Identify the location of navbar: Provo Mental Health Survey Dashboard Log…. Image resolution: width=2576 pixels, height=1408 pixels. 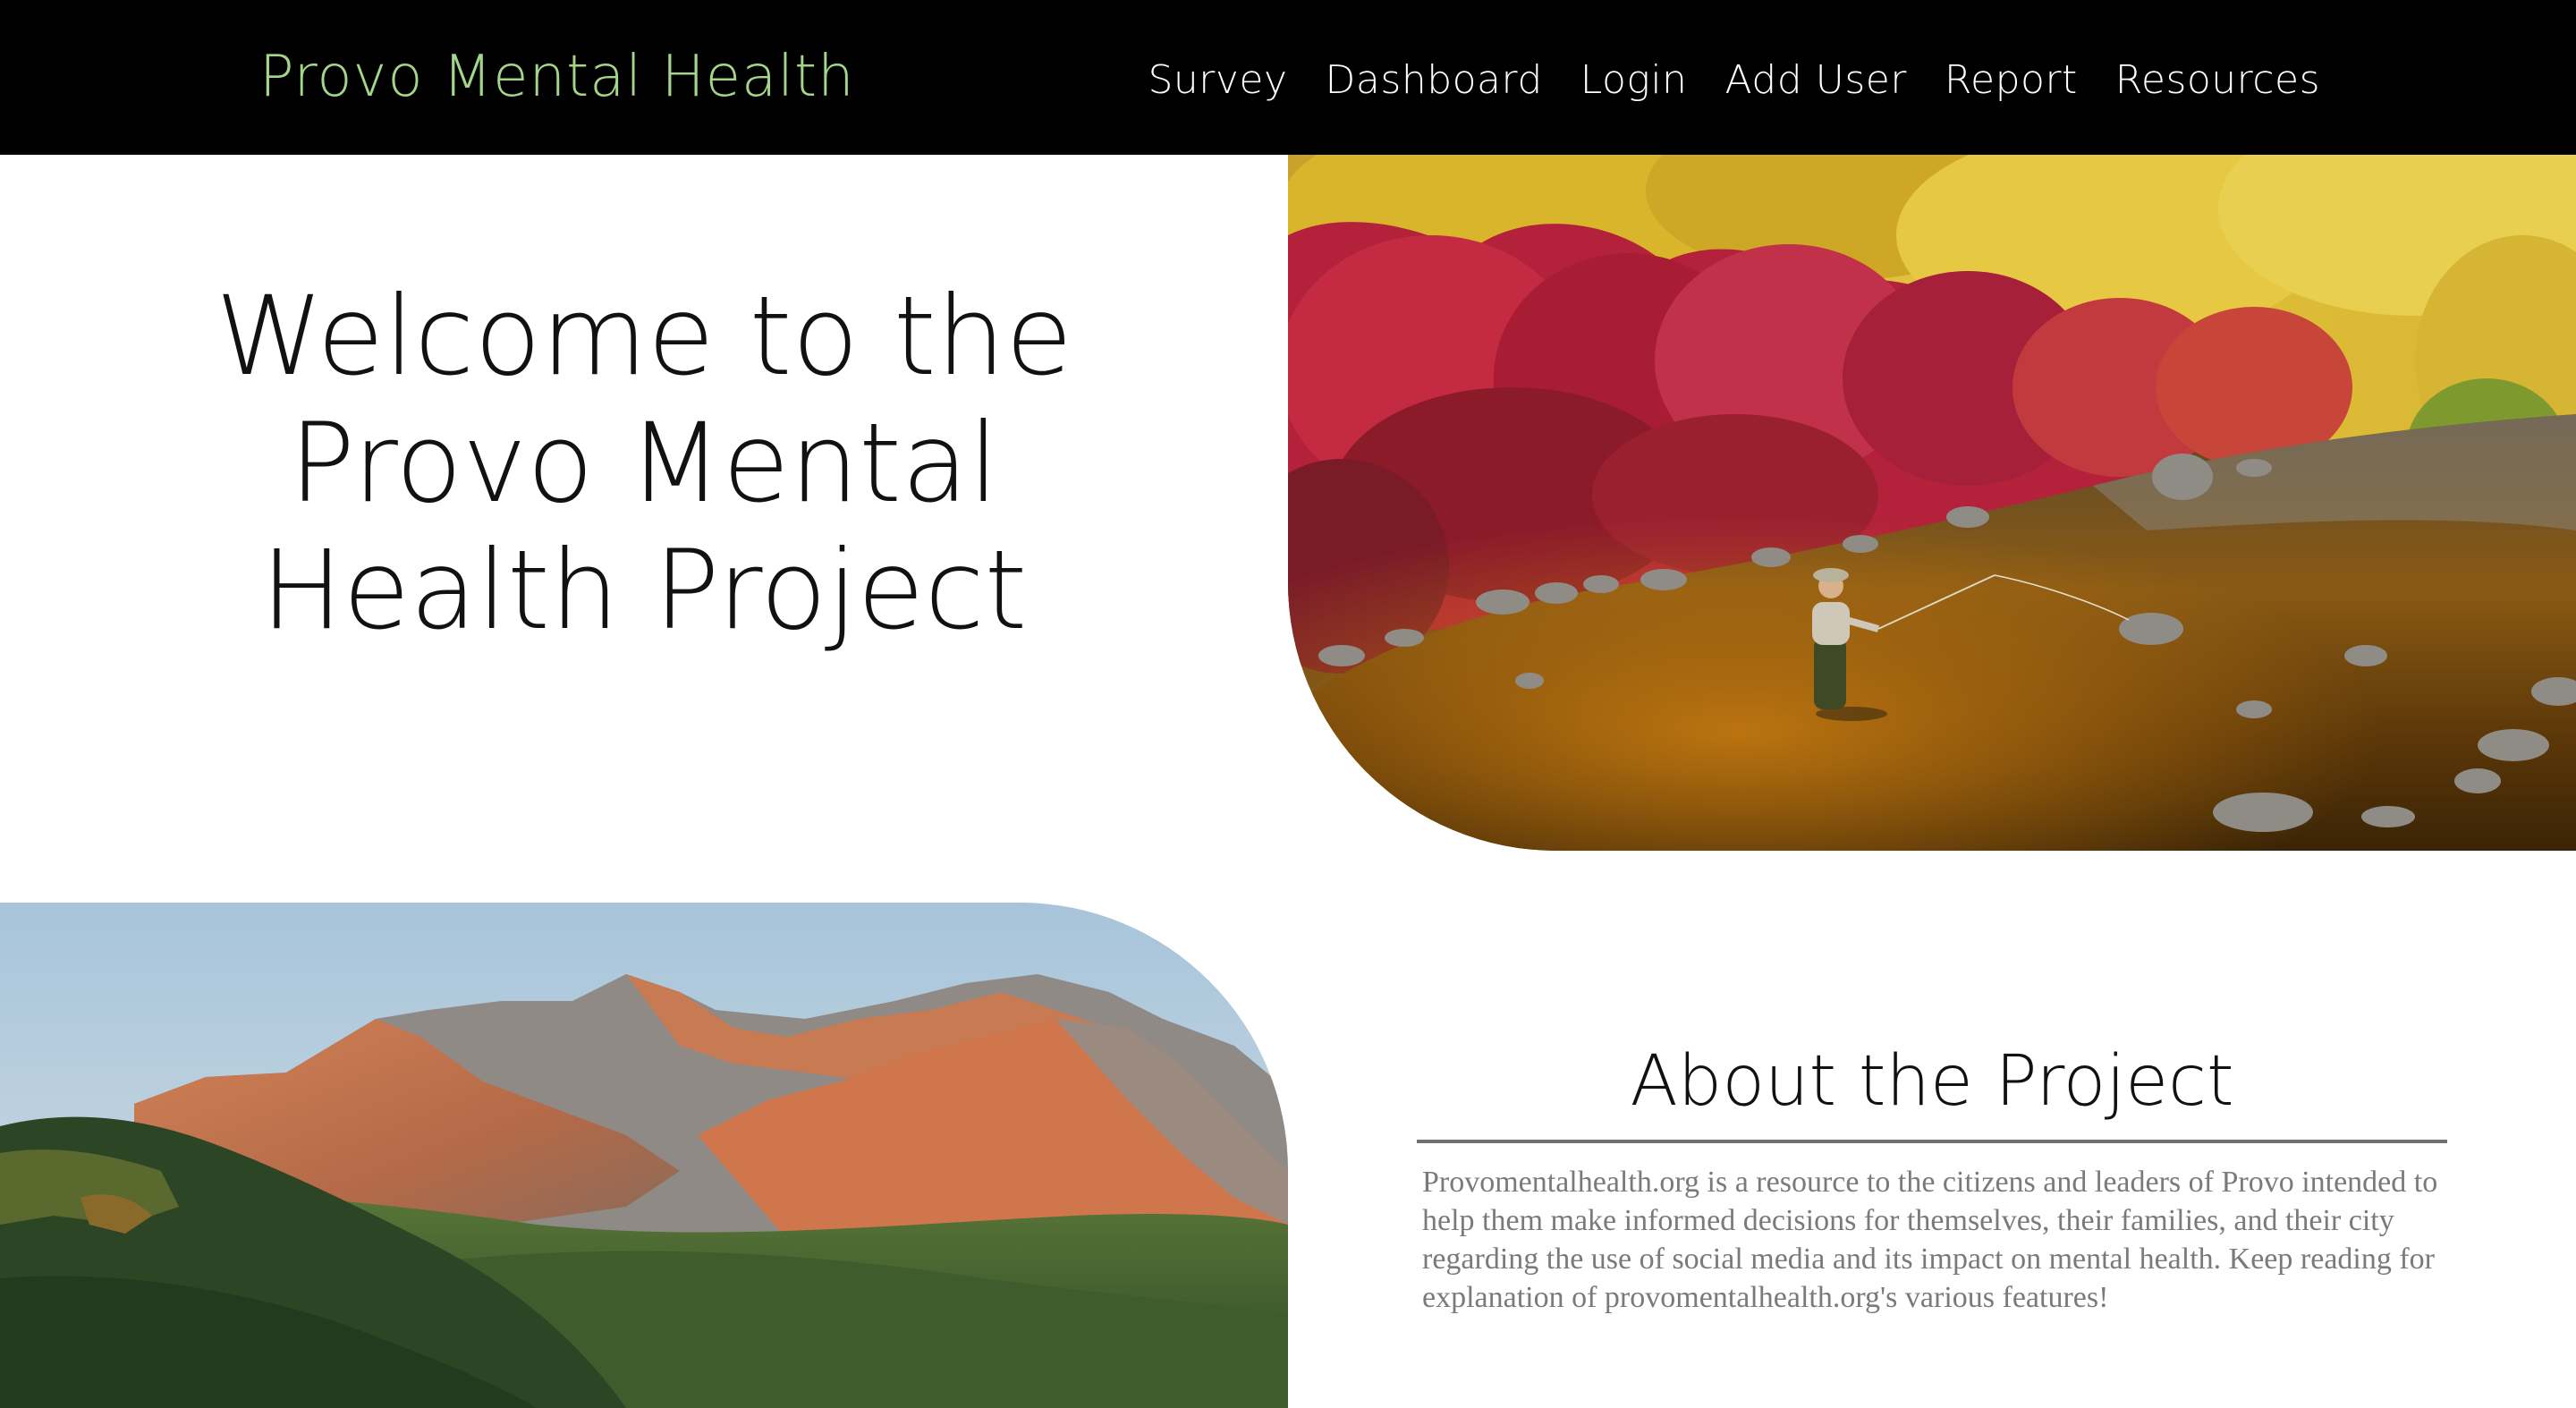
(1288, 77).